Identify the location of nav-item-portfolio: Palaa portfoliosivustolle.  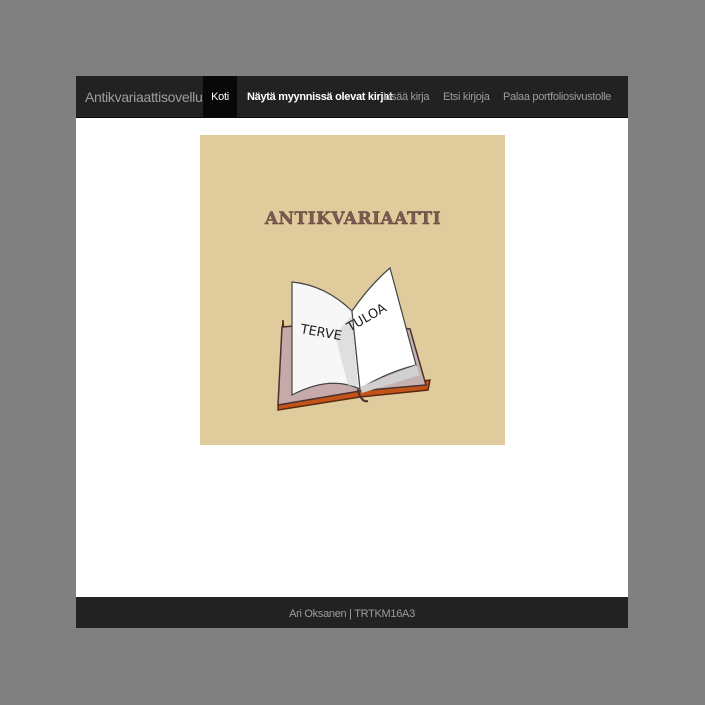
(557, 97).